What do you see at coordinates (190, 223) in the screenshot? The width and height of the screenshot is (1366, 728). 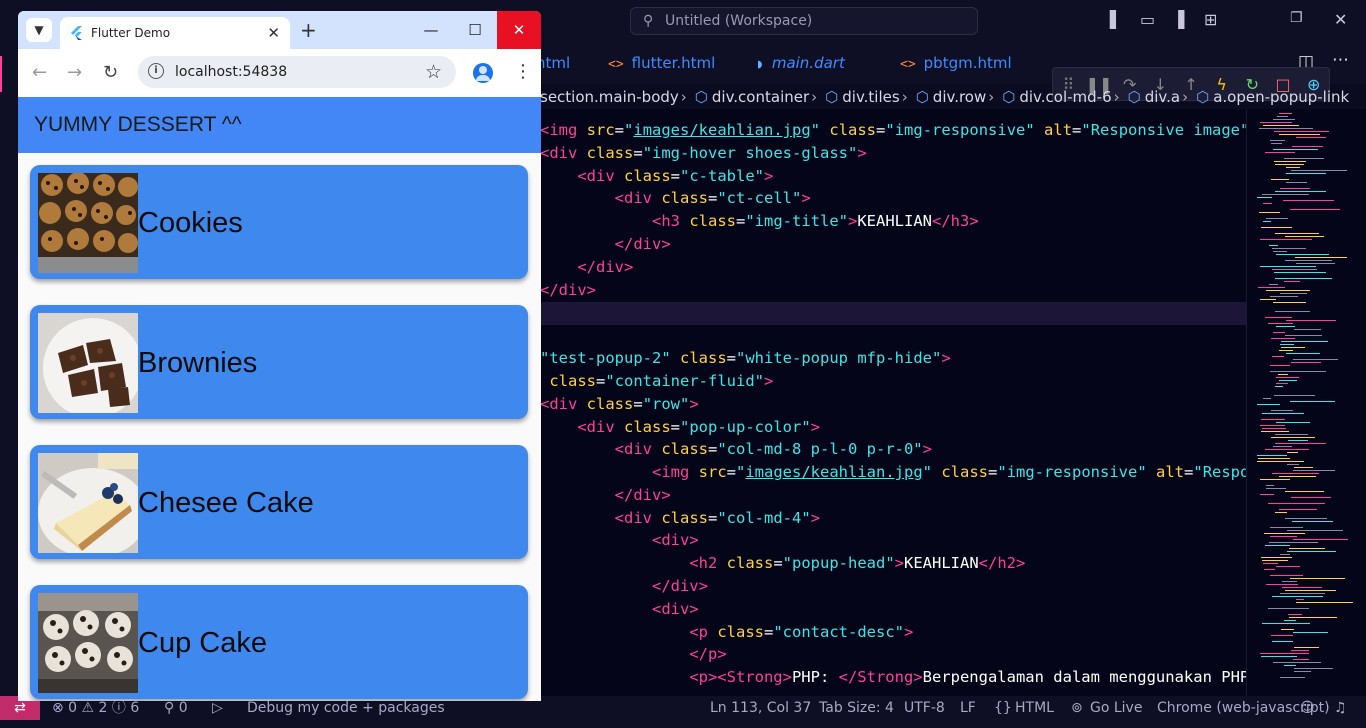 I see `dessert-name: Cookies` at bounding box center [190, 223].